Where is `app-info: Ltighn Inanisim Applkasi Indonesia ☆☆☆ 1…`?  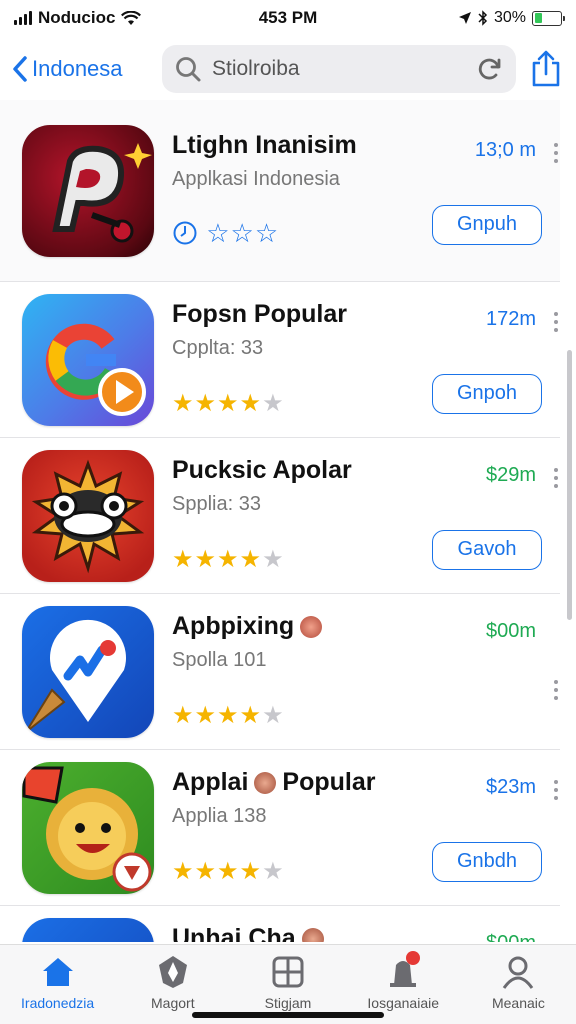
app-info: Ltighn Inanisim Applkasi Indonesia ☆☆☆ 1… is located at coordinates (366, 191).